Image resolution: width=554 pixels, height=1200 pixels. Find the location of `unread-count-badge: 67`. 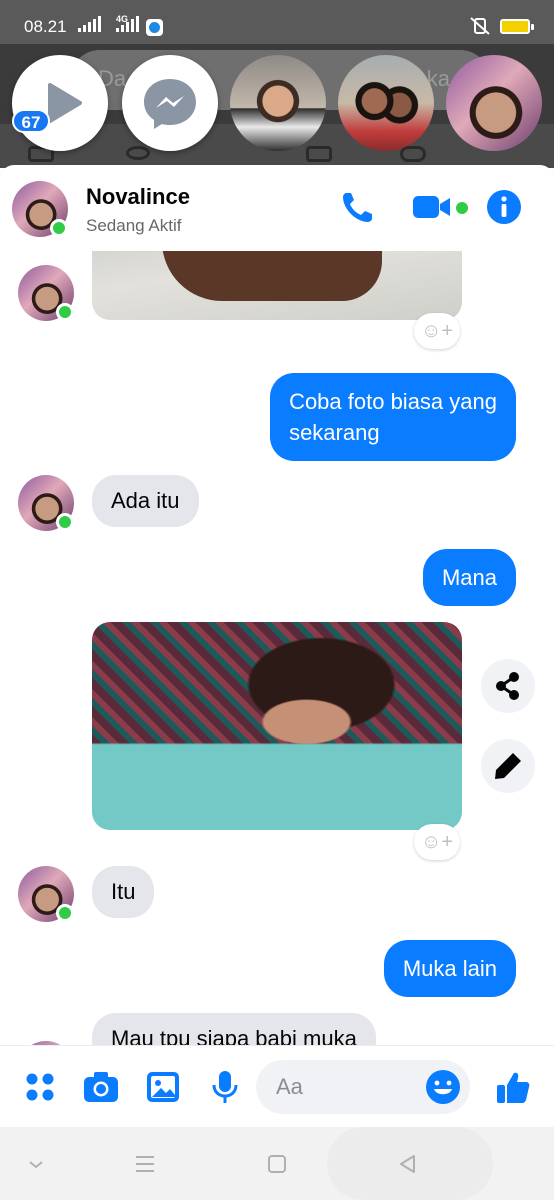

unread-count-badge: 67 is located at coordinates (31, 121).